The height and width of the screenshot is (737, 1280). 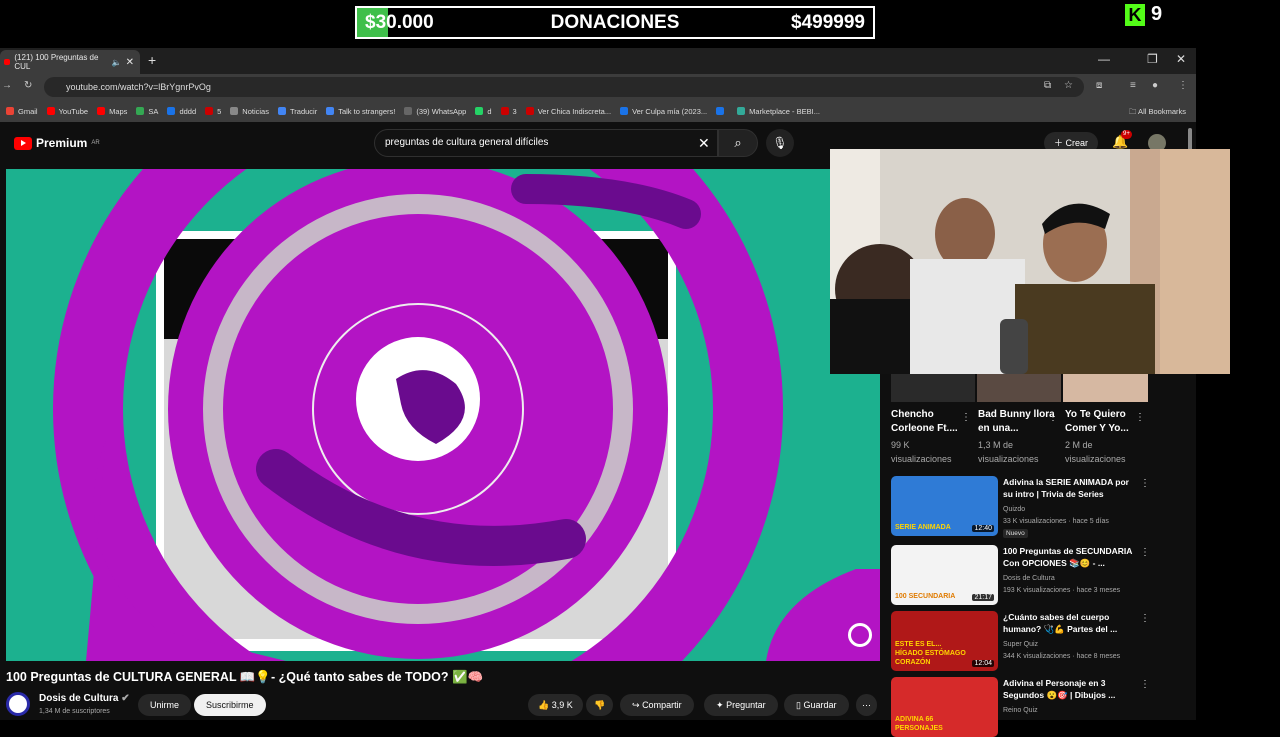 I want to click on bookmark-item: Maps, so click(x=112, y=111).